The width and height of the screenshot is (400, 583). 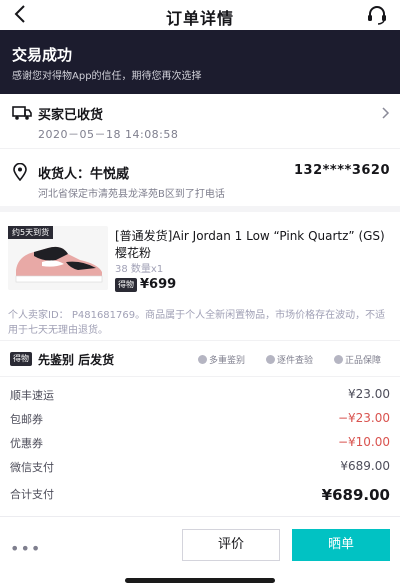 I want to click on status-title: 交易成功, so click(x=42, y=55).